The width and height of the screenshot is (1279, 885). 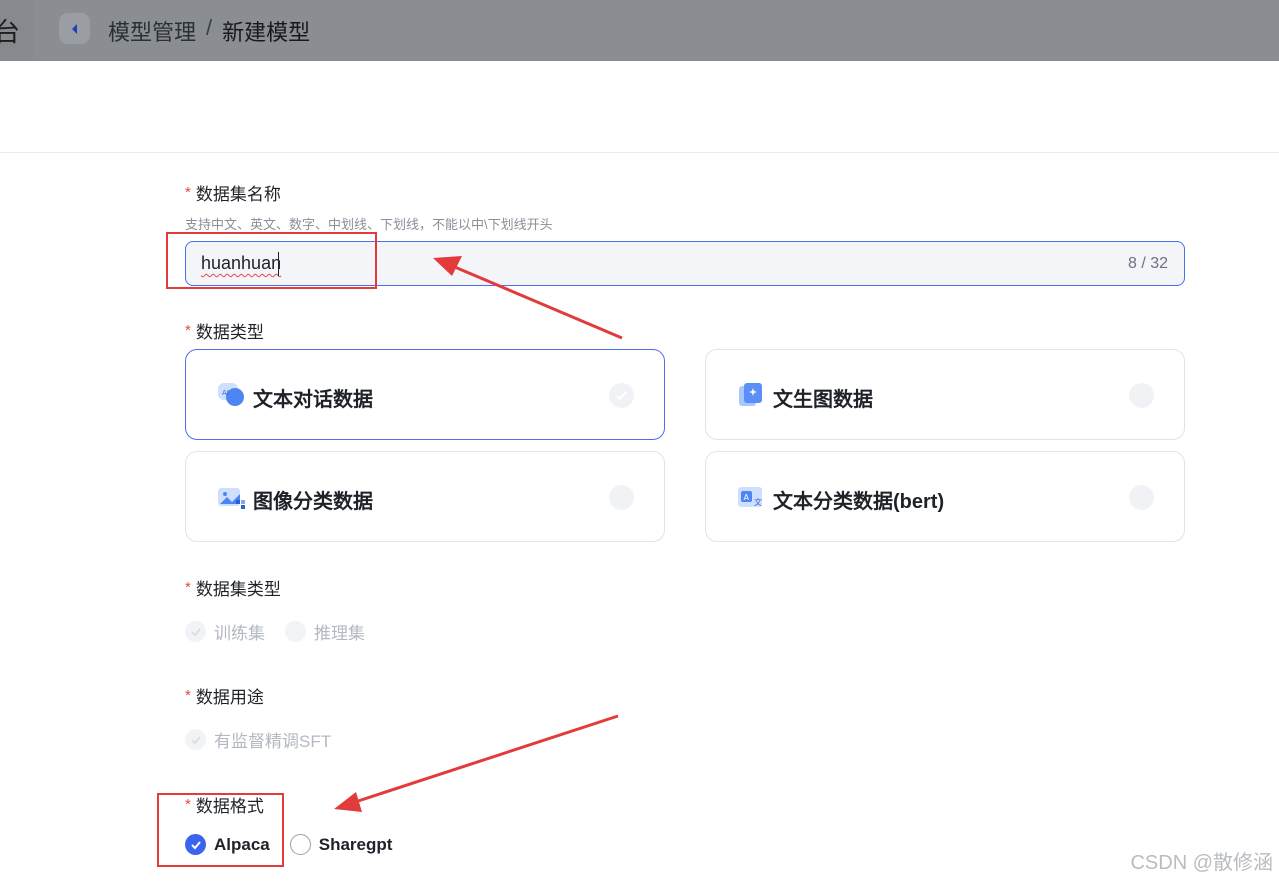 What do you see at coordinates (1201, 863) in the screenshot?
I see `watermark: CSDN @散修涵` at bounding box center [1201, 863].